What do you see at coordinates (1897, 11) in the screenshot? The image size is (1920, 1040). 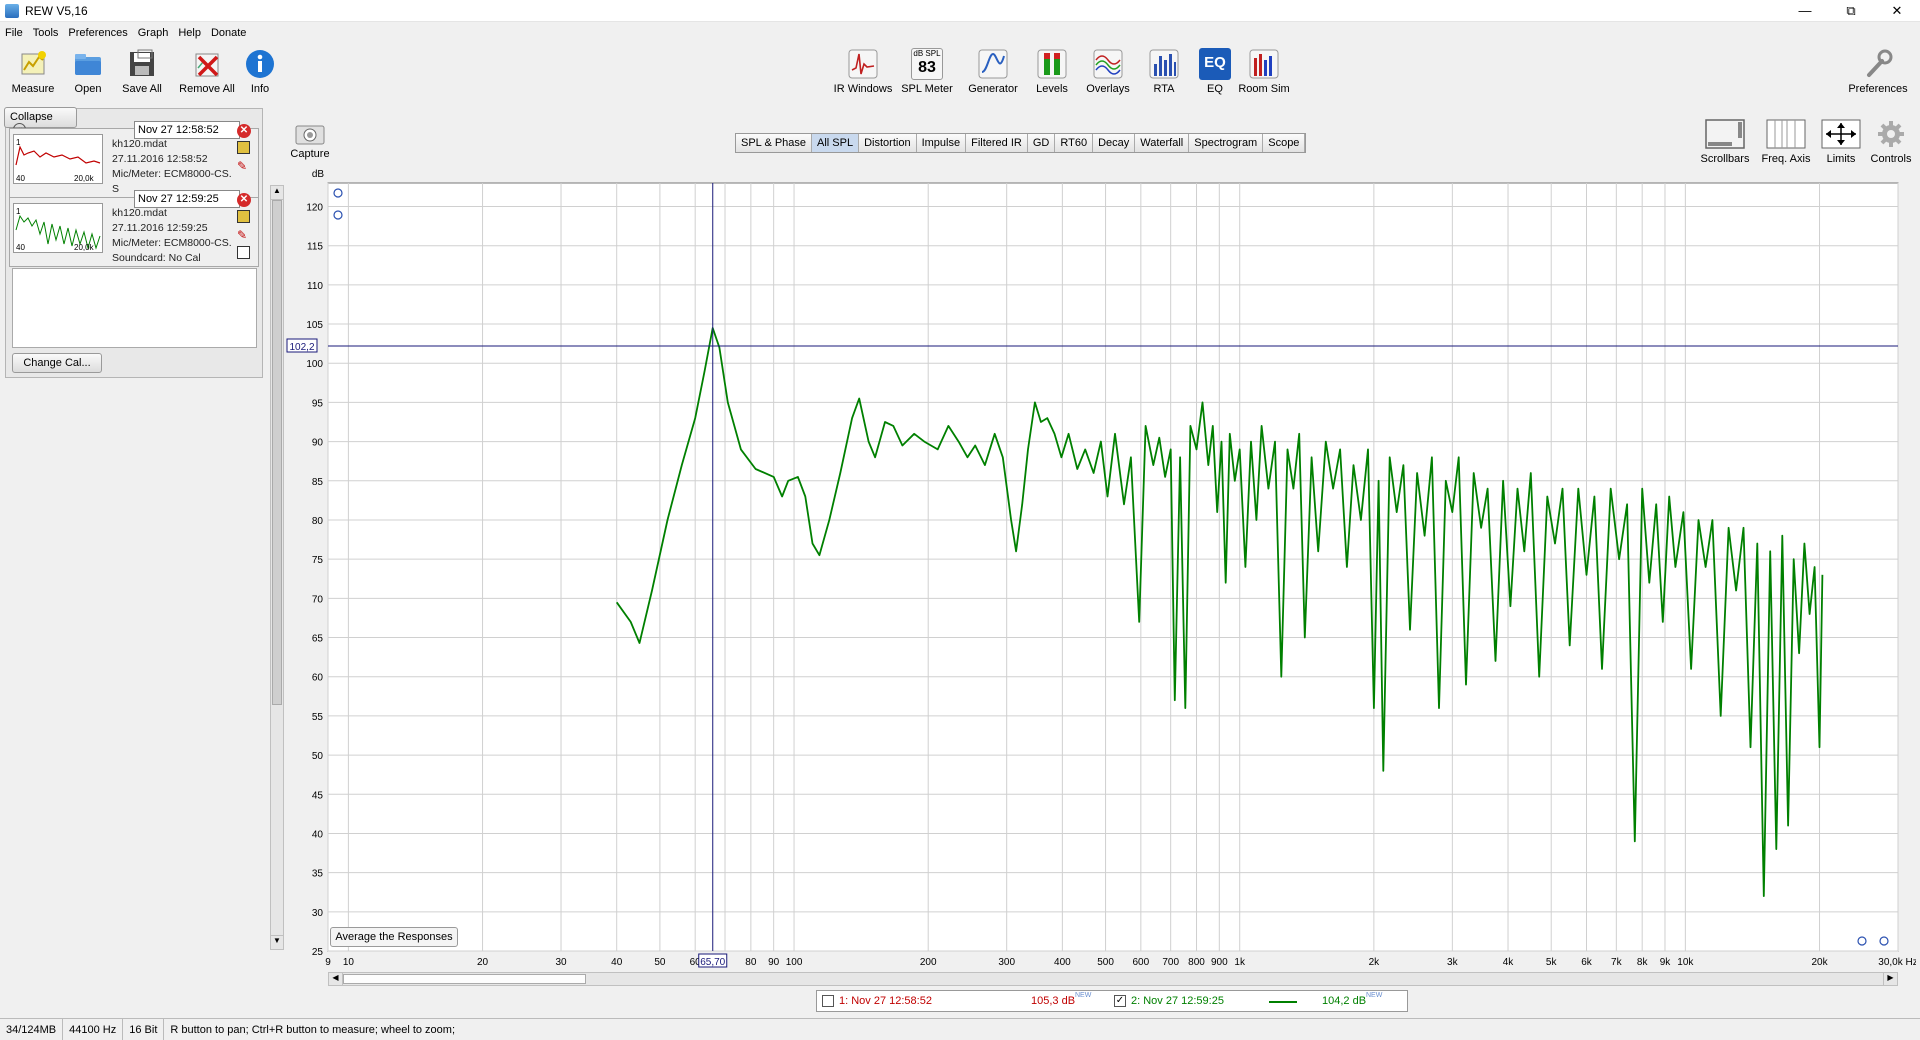 I see `close-window-button: ✕` at bounding box center [1897, 11].